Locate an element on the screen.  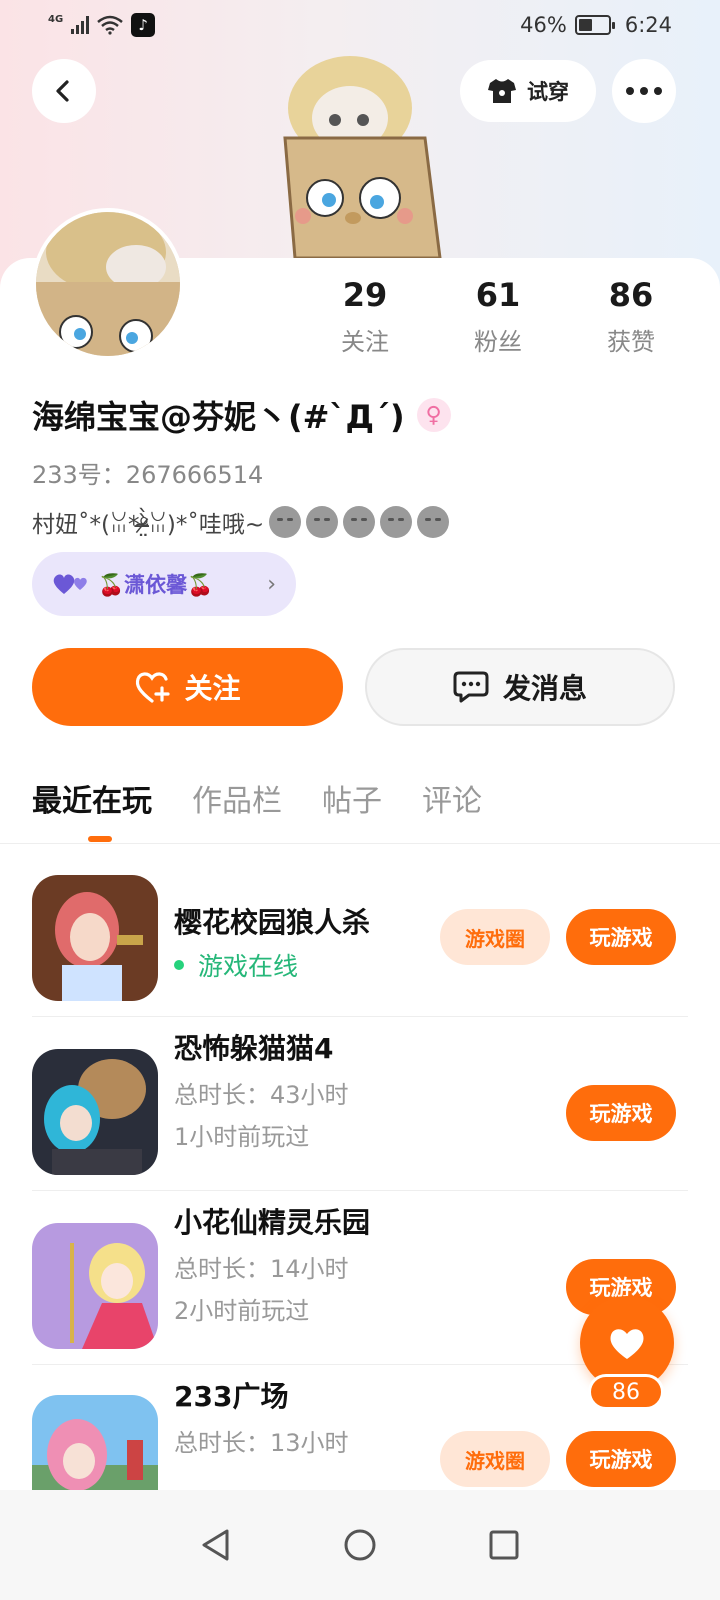
profile-stats: 29 关注 61 粉丝 86 获赞 is located at coordinates (510, 321).